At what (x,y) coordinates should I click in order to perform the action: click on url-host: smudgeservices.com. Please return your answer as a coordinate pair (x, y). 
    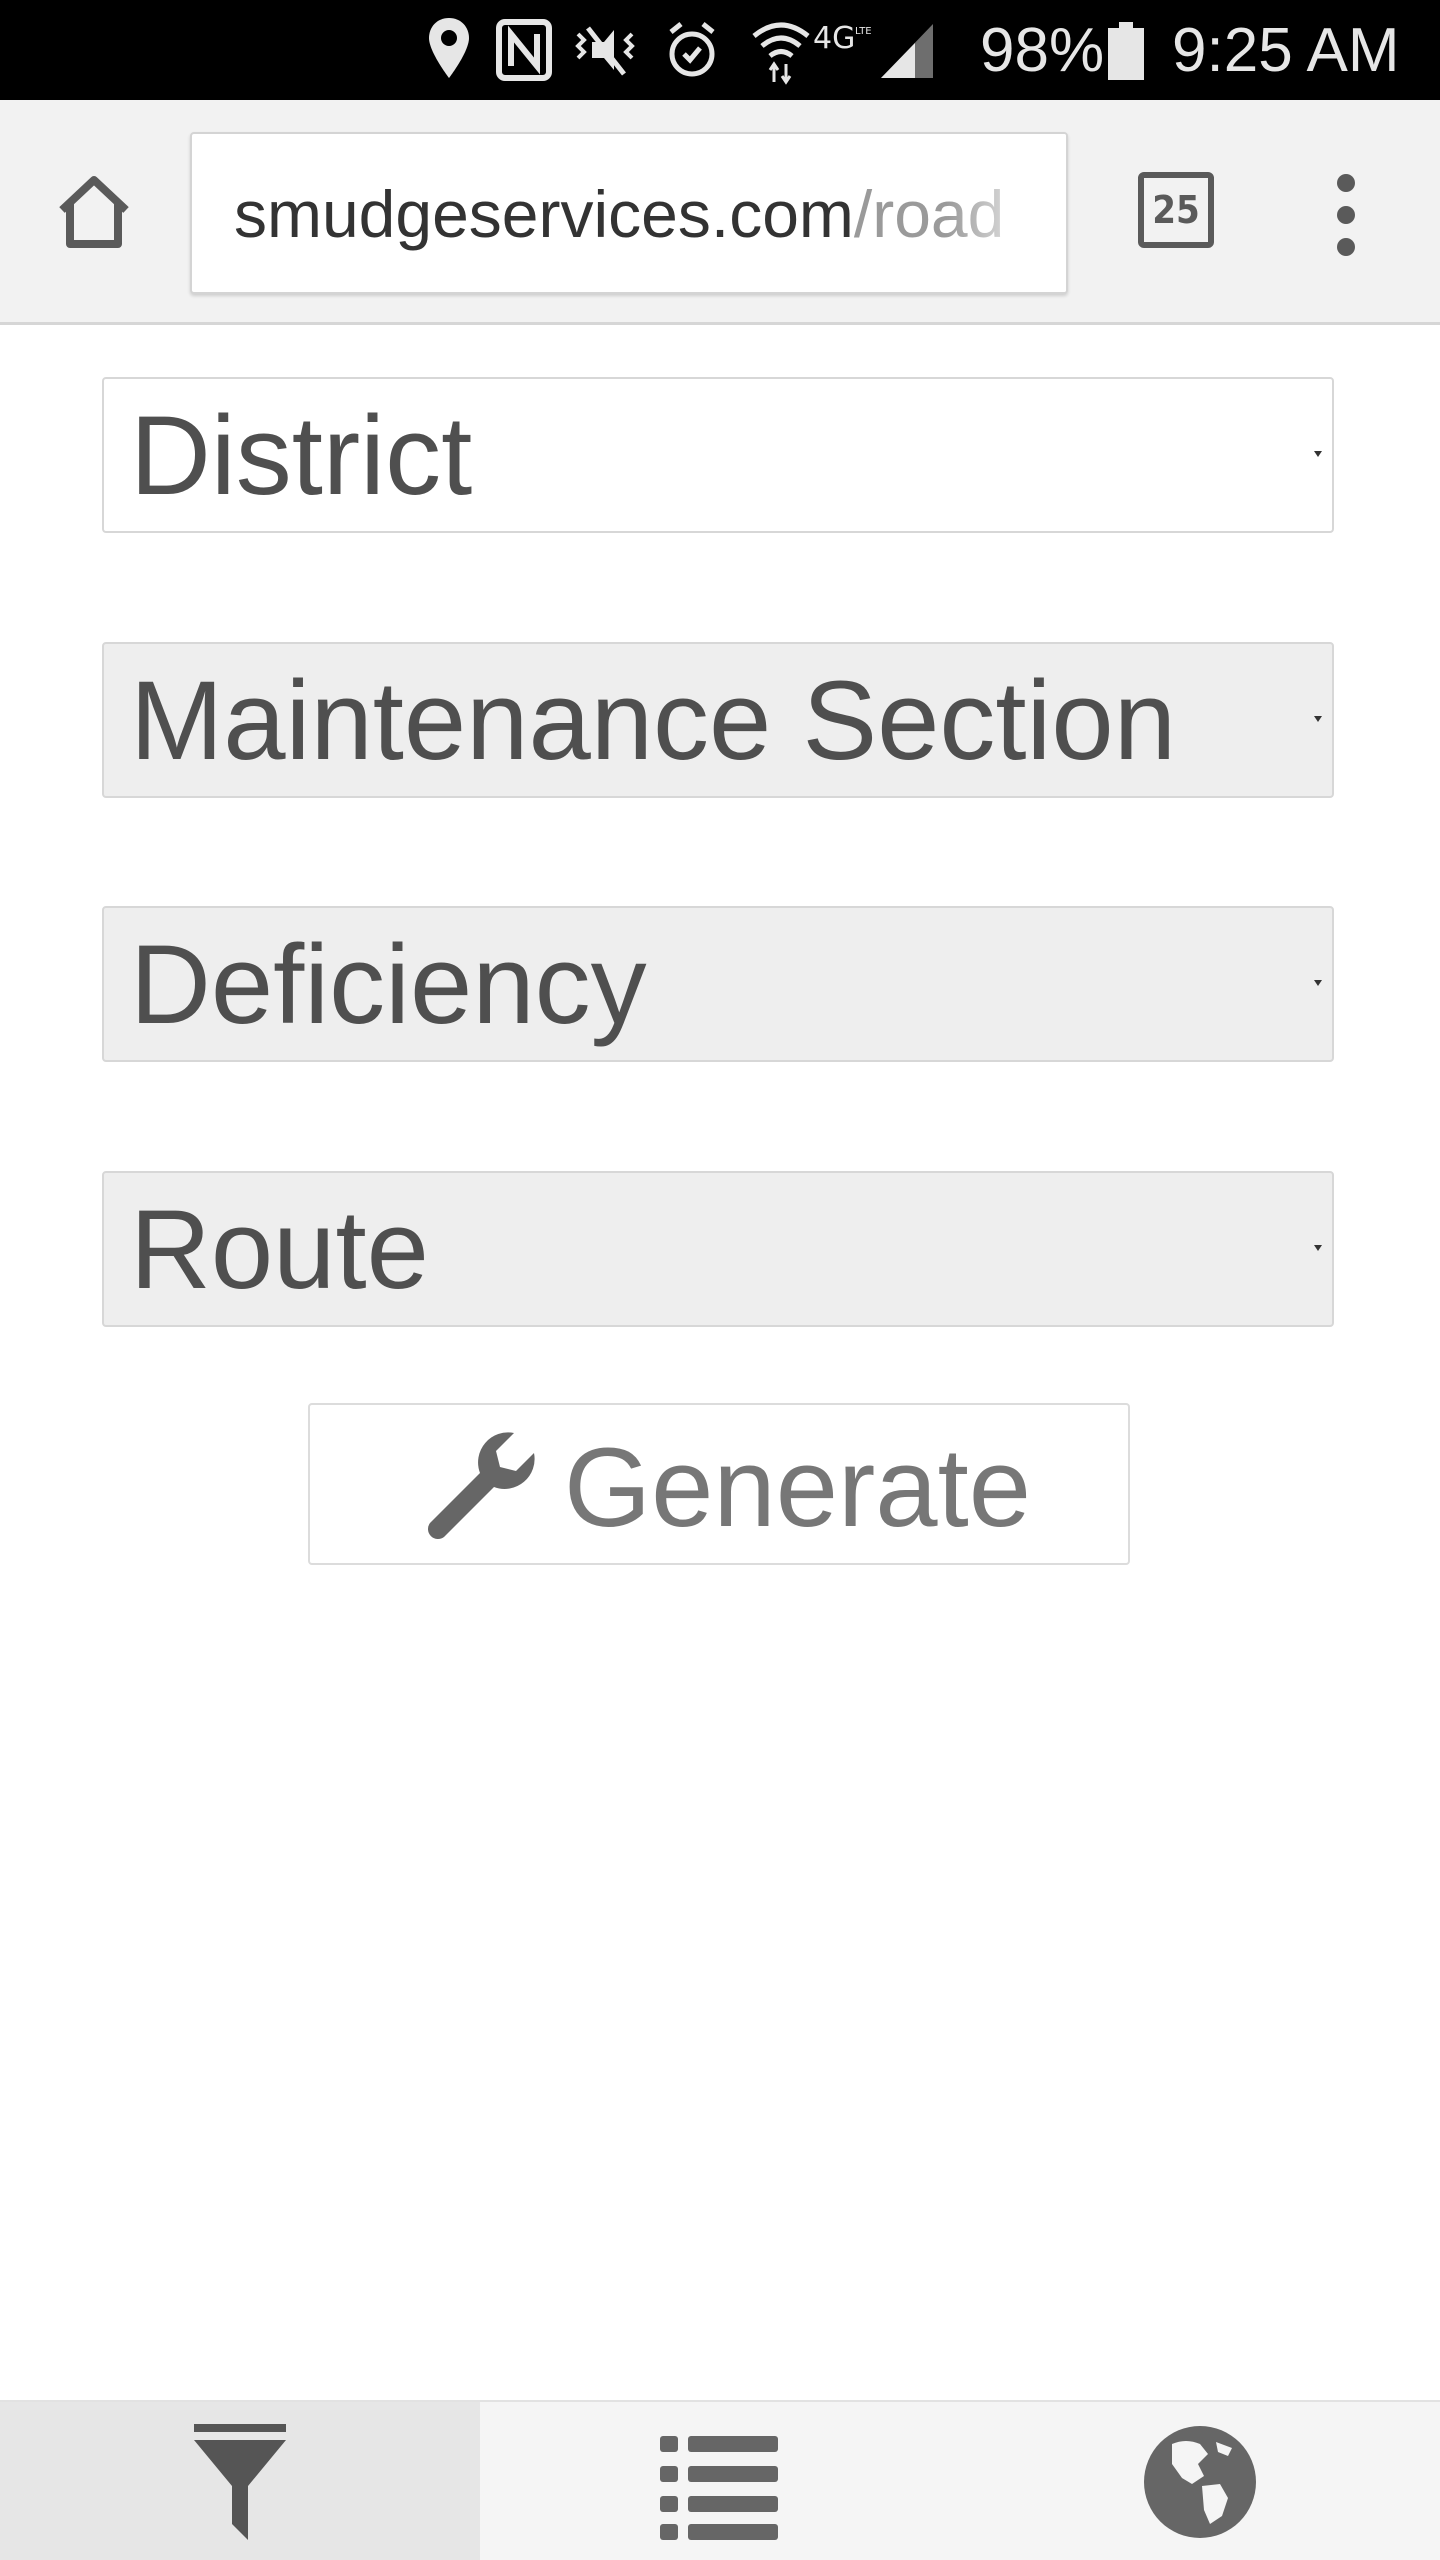
    Looking at the image, I should click on (544, 214).